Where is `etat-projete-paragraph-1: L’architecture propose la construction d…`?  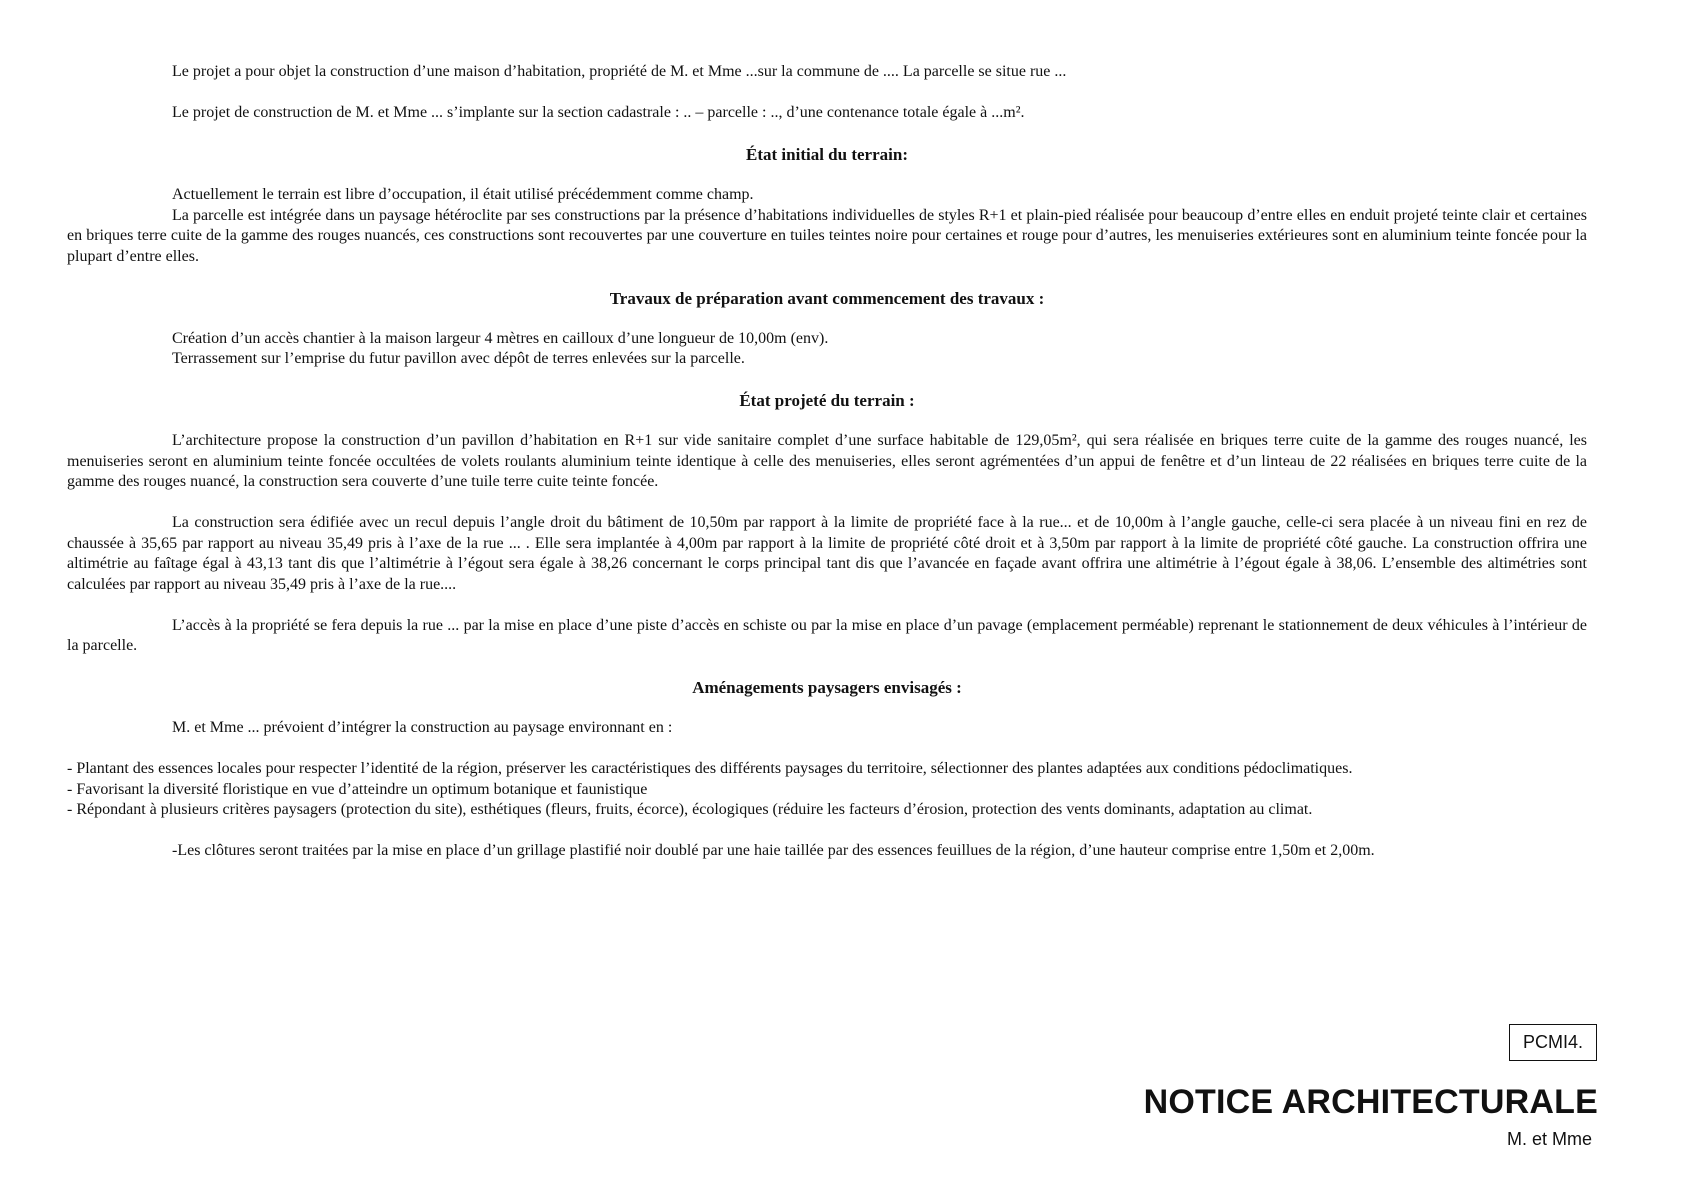
etat-projete-paragraph-1: L’architecture propose la construction d… is located at coordinates (827, 461).